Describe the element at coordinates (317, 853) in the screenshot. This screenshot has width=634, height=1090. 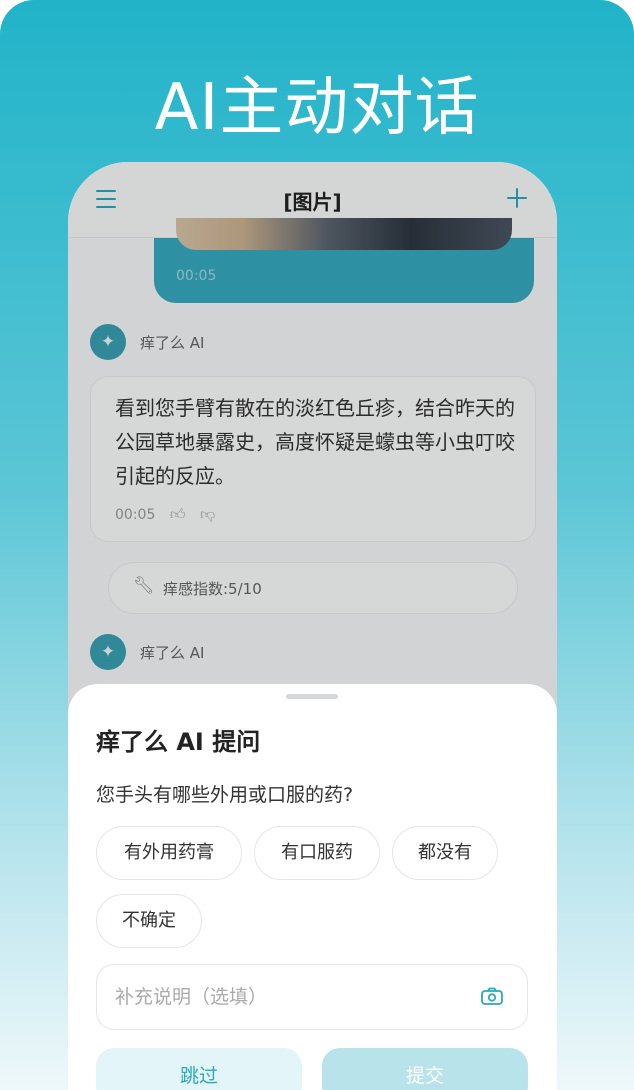
I see `option-oral-medicine: 有口服药` at that location.